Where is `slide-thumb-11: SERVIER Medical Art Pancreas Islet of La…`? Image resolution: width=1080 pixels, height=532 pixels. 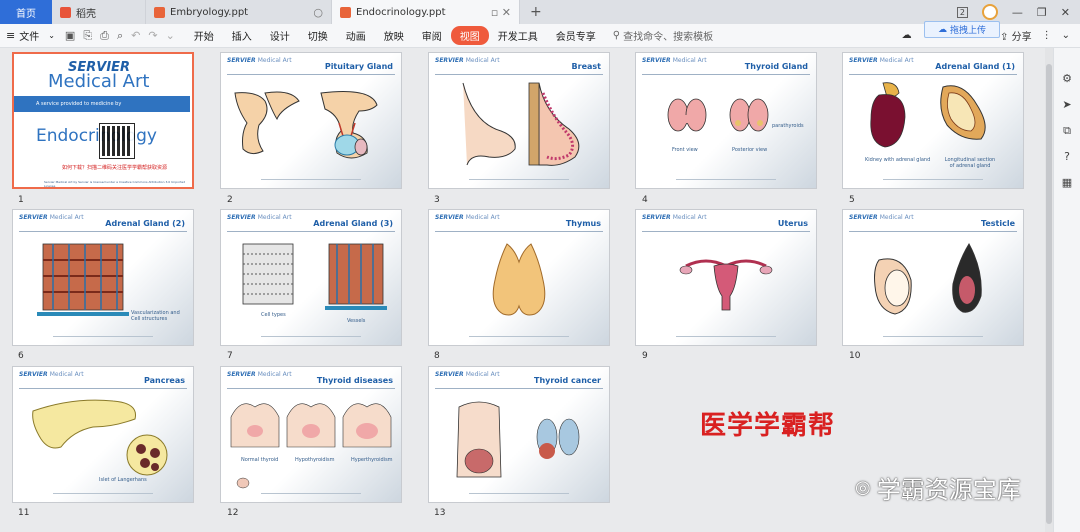 slide-thumb-11: SERVIER Medical Art Pancreas Islet of La… is located at coordinates (103, 434).